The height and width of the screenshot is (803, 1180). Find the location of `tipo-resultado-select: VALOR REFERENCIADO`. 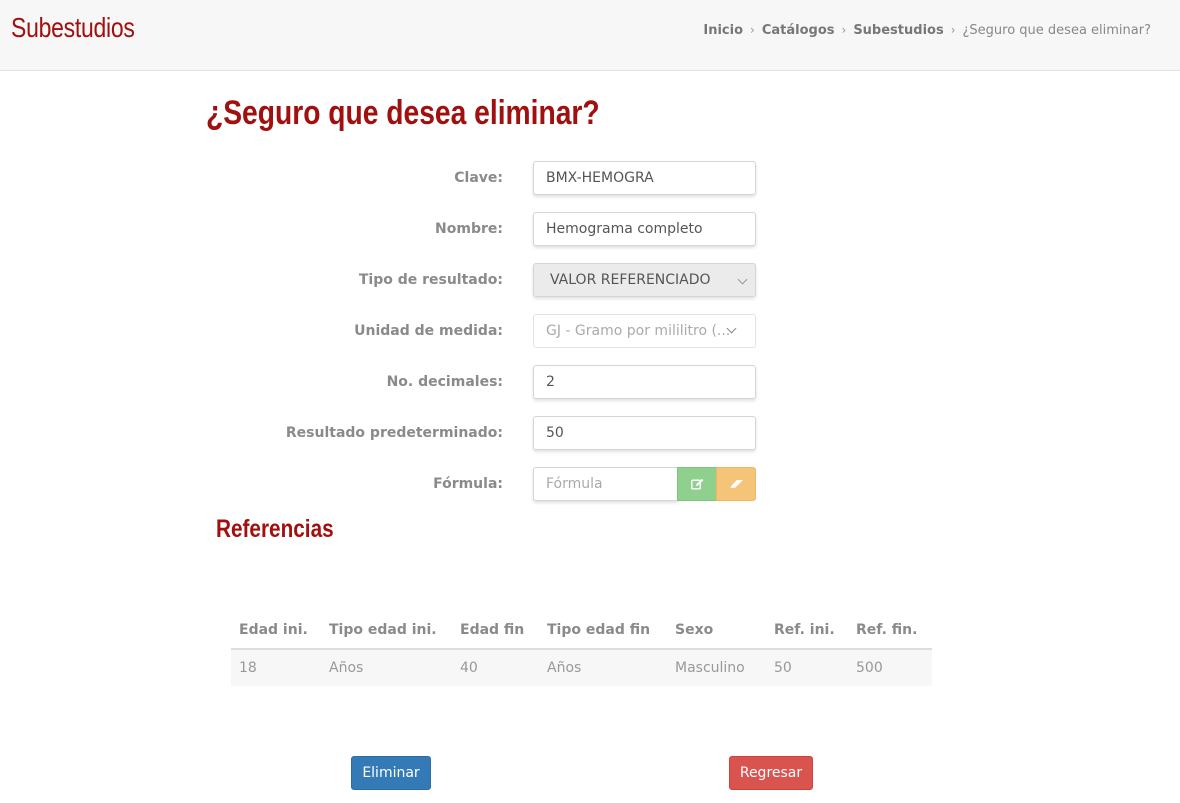

tipo-resultado-select: VALOR REFERENCIADO is located at coordinates (644, 280).